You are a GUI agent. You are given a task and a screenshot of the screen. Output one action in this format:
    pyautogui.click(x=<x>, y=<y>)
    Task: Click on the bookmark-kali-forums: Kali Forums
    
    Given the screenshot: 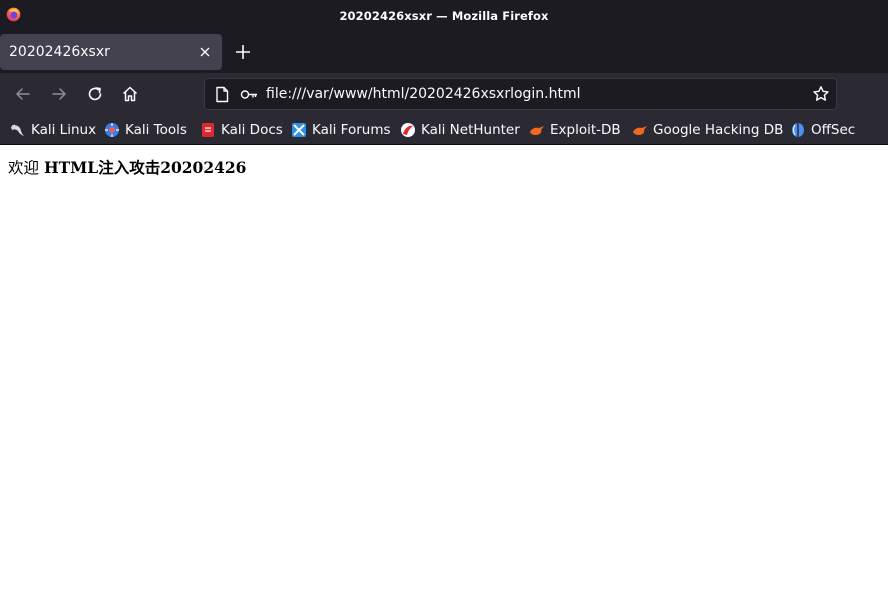 What is the action you would take?
    pyautogui.click(x=341, y=130)
    